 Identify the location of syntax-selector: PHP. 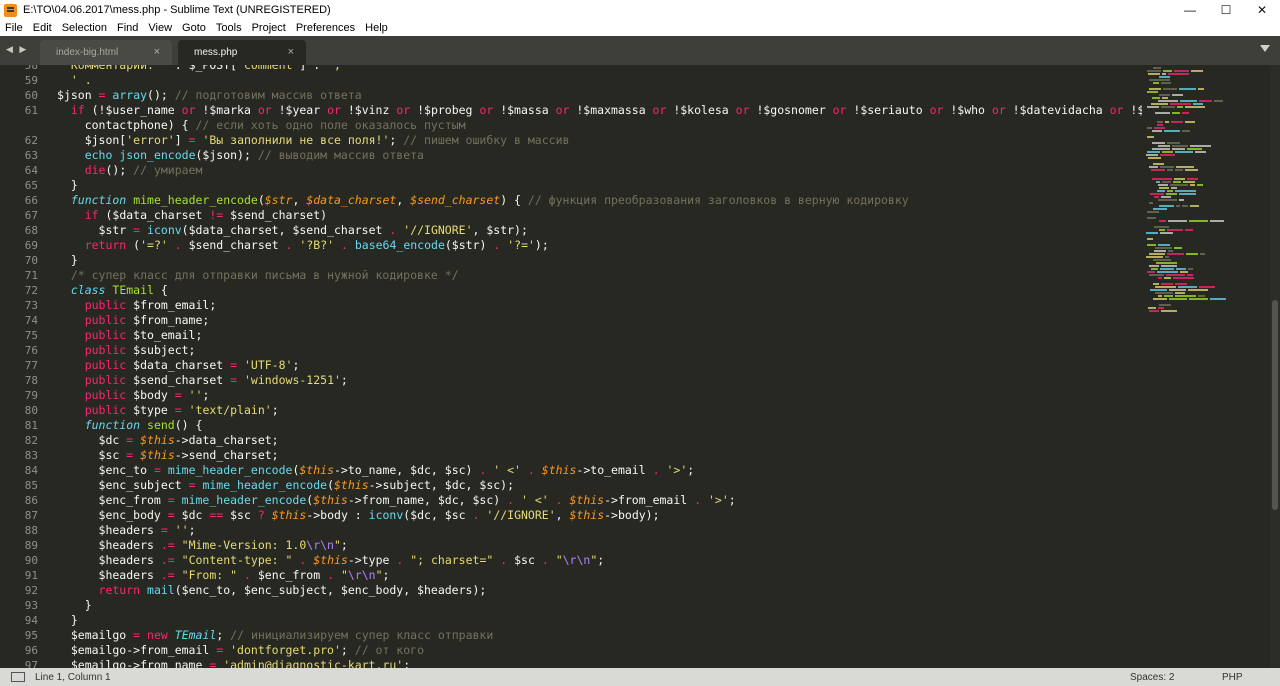
(1251, 677).